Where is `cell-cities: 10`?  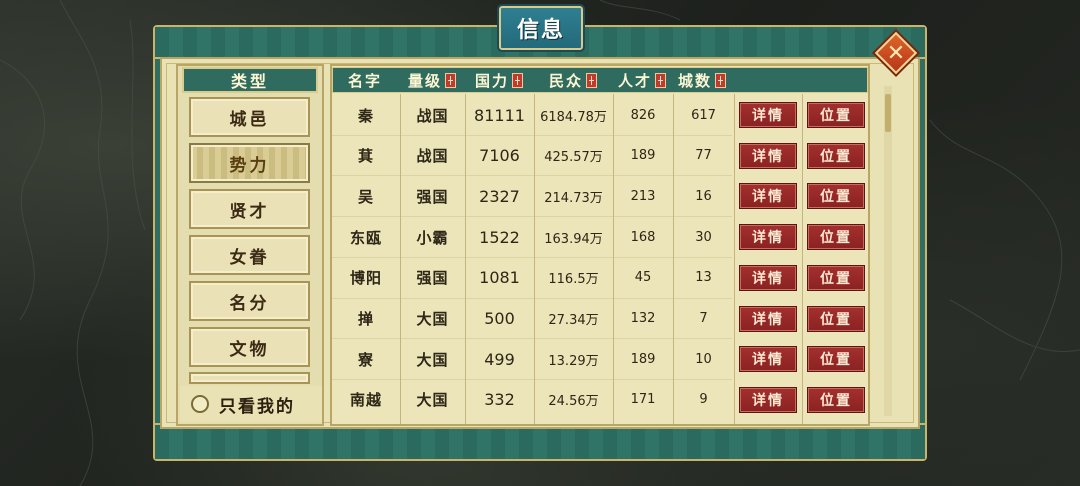 cell-cities: 10 is located at coordinates (703, 359).